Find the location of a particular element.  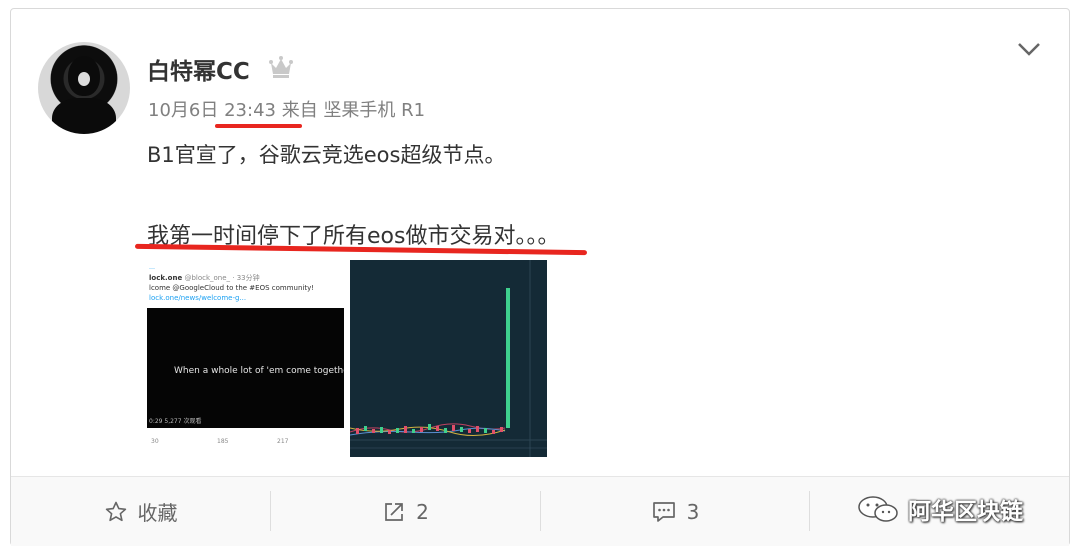

share-icon is located at coordinates (394, 511).